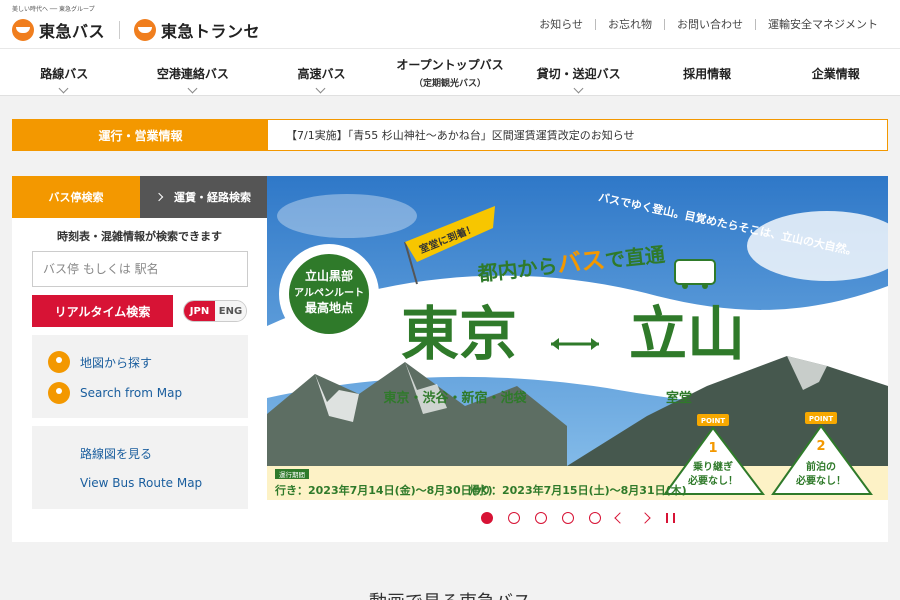  I want to click on service-info-label: 運行・営業情報, so click(140, 135).